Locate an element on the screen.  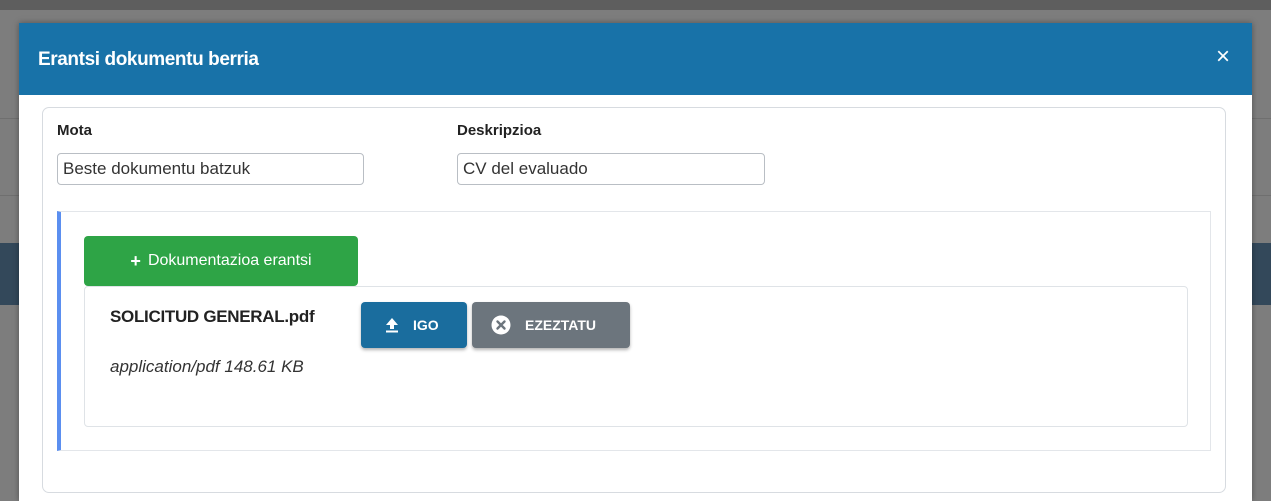
upload-button: IGO is located at coordinates (414, 325).